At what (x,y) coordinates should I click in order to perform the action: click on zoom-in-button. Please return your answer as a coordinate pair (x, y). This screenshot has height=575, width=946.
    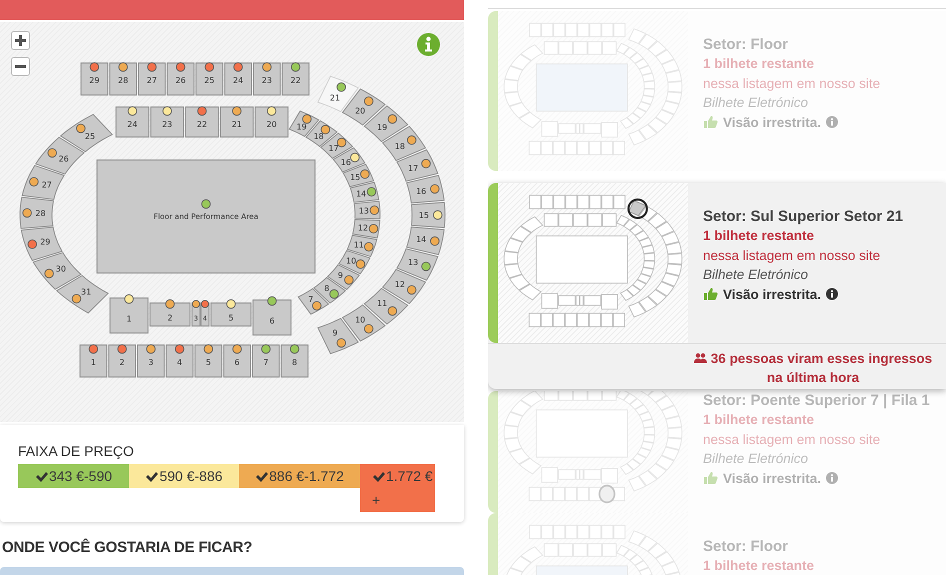
    Looking at the image, I should click on (20, 40).